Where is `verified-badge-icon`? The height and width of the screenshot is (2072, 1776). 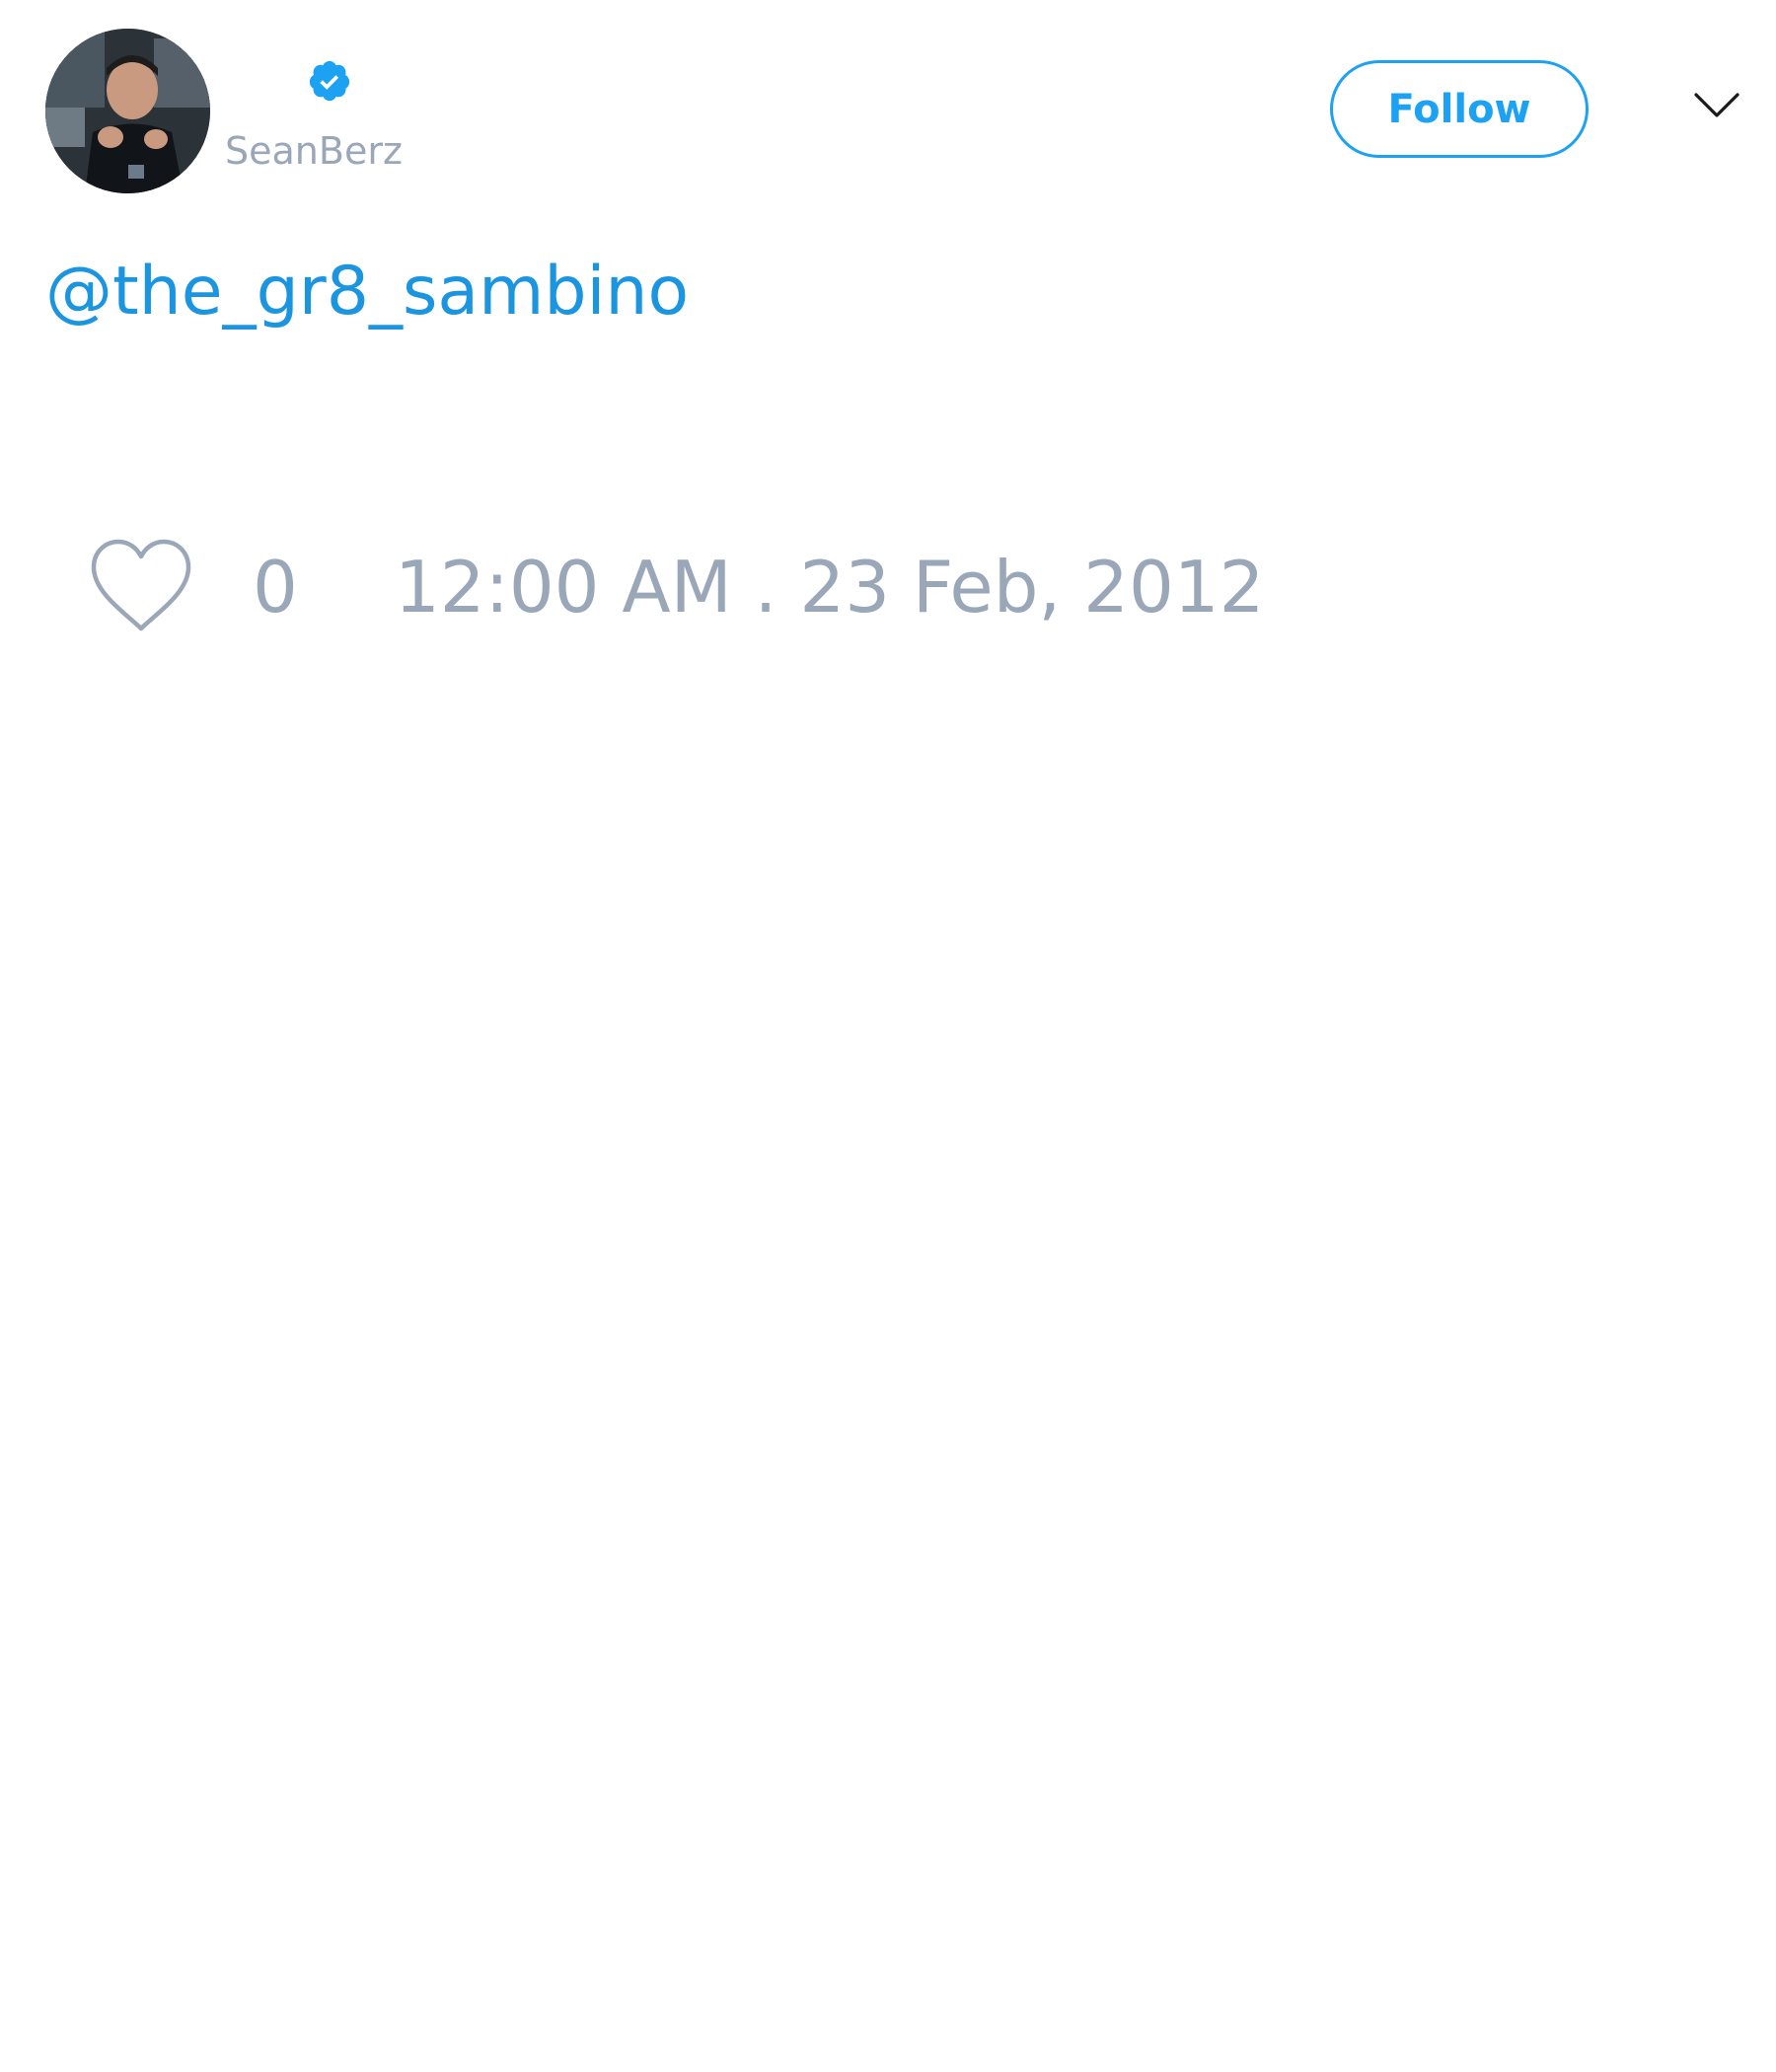 verified-badge-icon is located at coordinates (329, 81).